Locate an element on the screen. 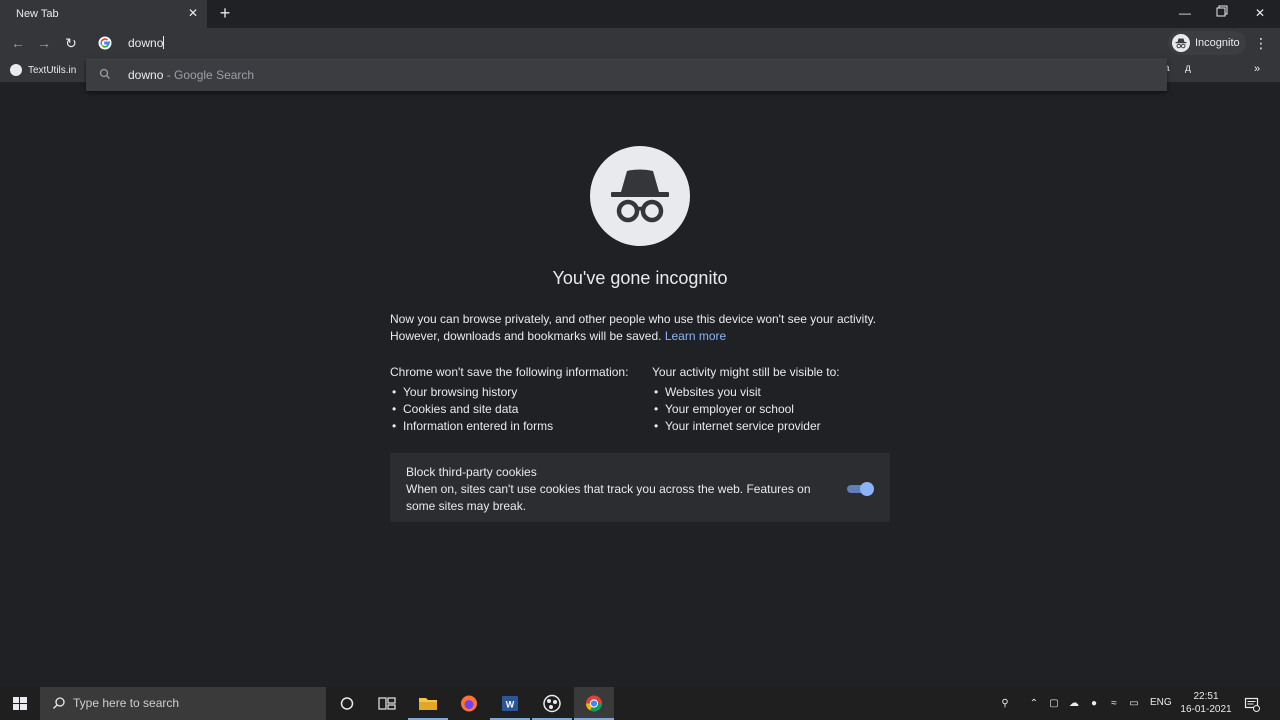 The height and width of the screenshot is (720, 1280). cookie-title: Block third-party cookies is located at coordinates (471, 472).